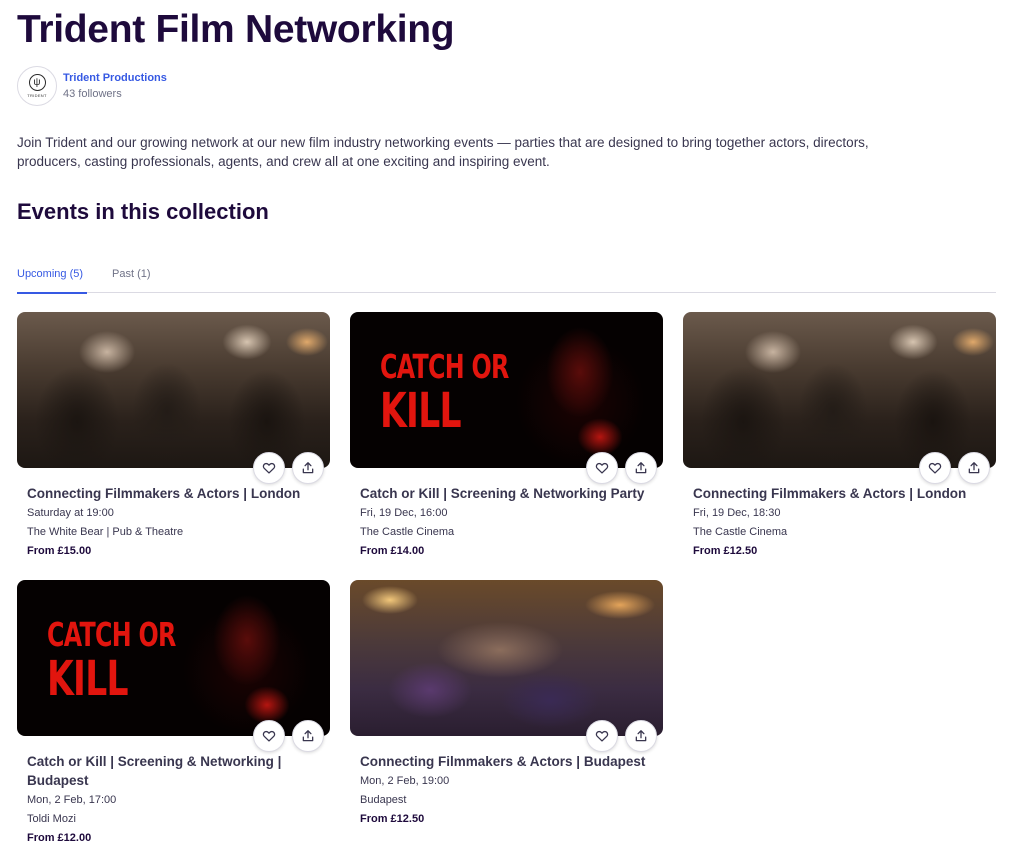  Describe the element at coordinates (105, 532) in the screenshot. I see `event-venue: The White Bear | Pub & Theatre` at that location.